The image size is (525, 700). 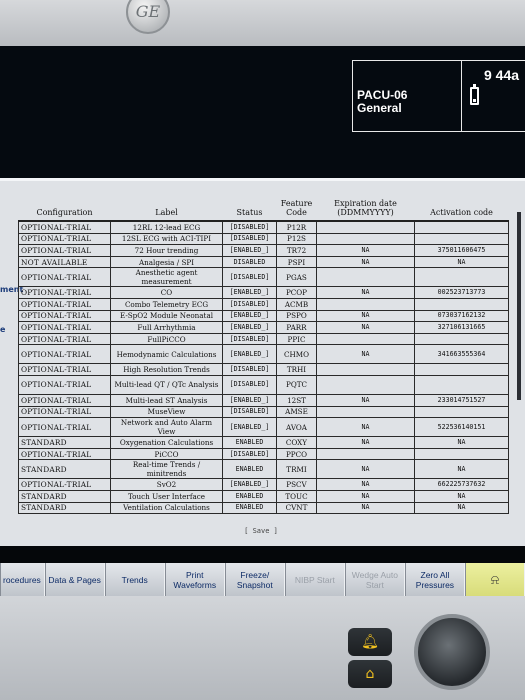 I want to click on row-feature-code: PGAS, so click(x=296, y=277).